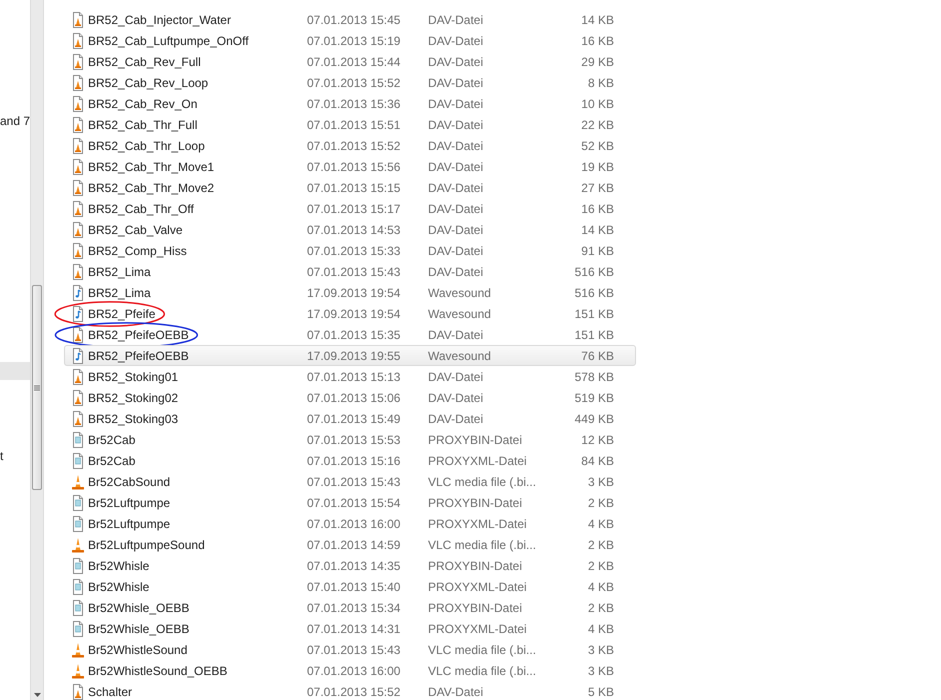  Describe the element at coordinates (354, 313) in the screenshot. I see `date-modified: 17.09.2013 19:54` at that location.